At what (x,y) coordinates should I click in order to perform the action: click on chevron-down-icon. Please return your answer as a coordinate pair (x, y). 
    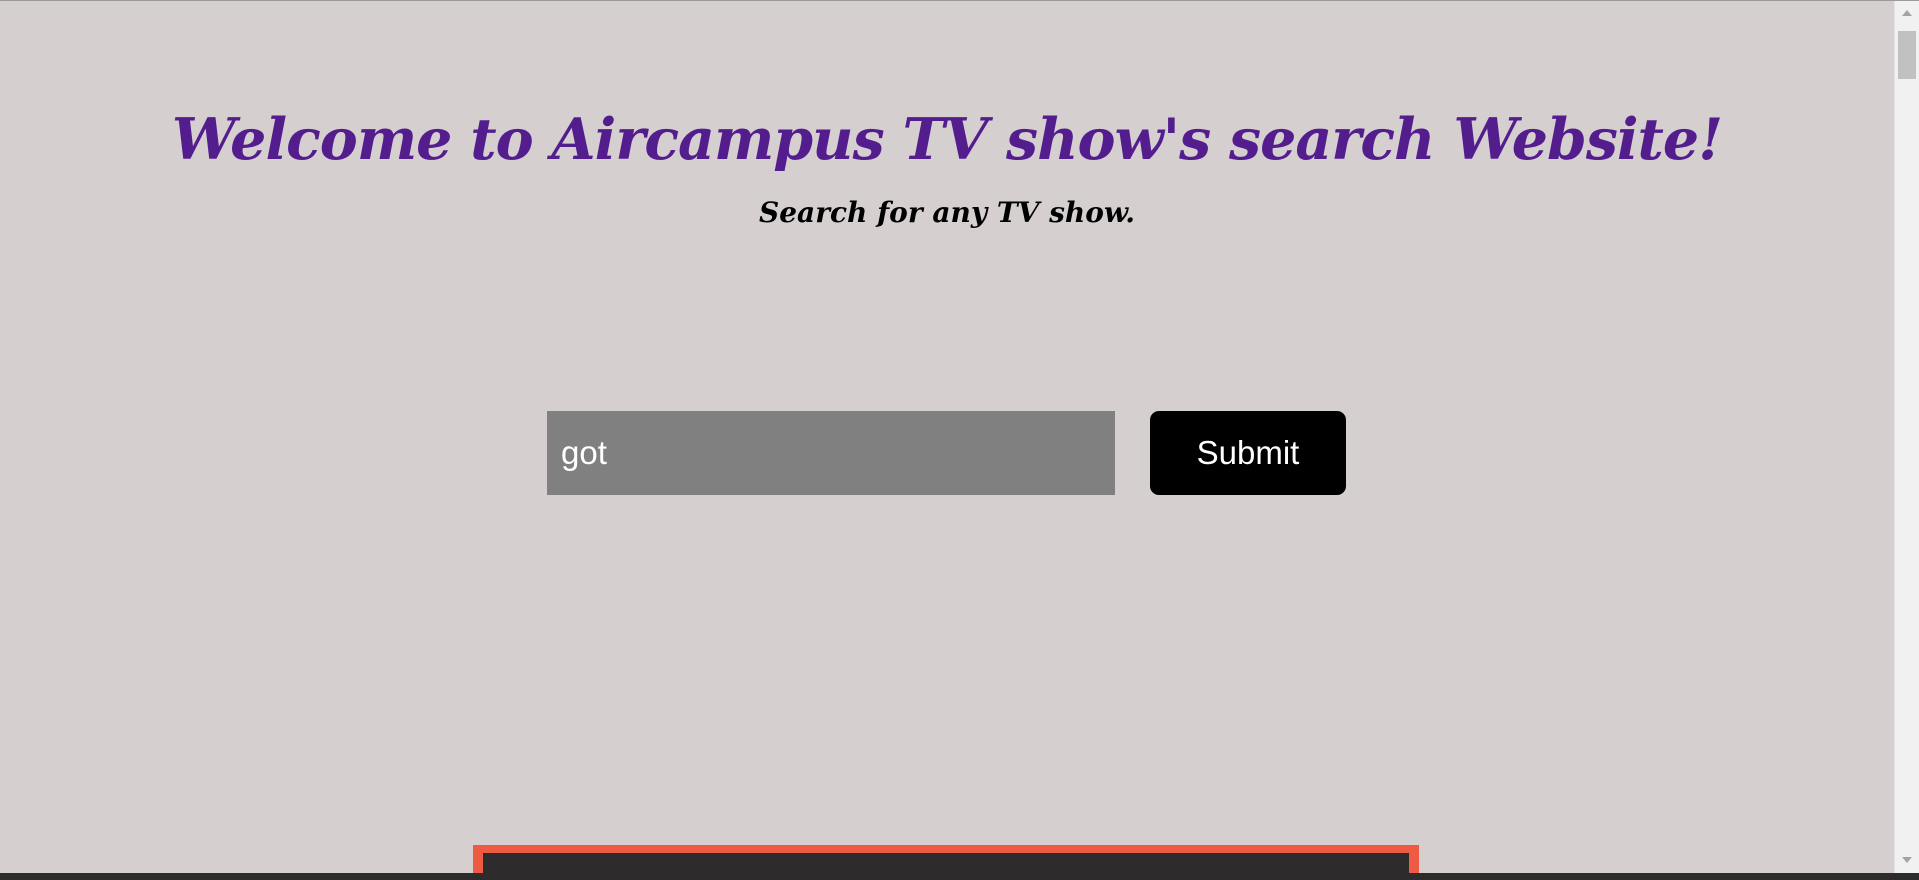
    Looking at the image, I should click on (1907, 860).